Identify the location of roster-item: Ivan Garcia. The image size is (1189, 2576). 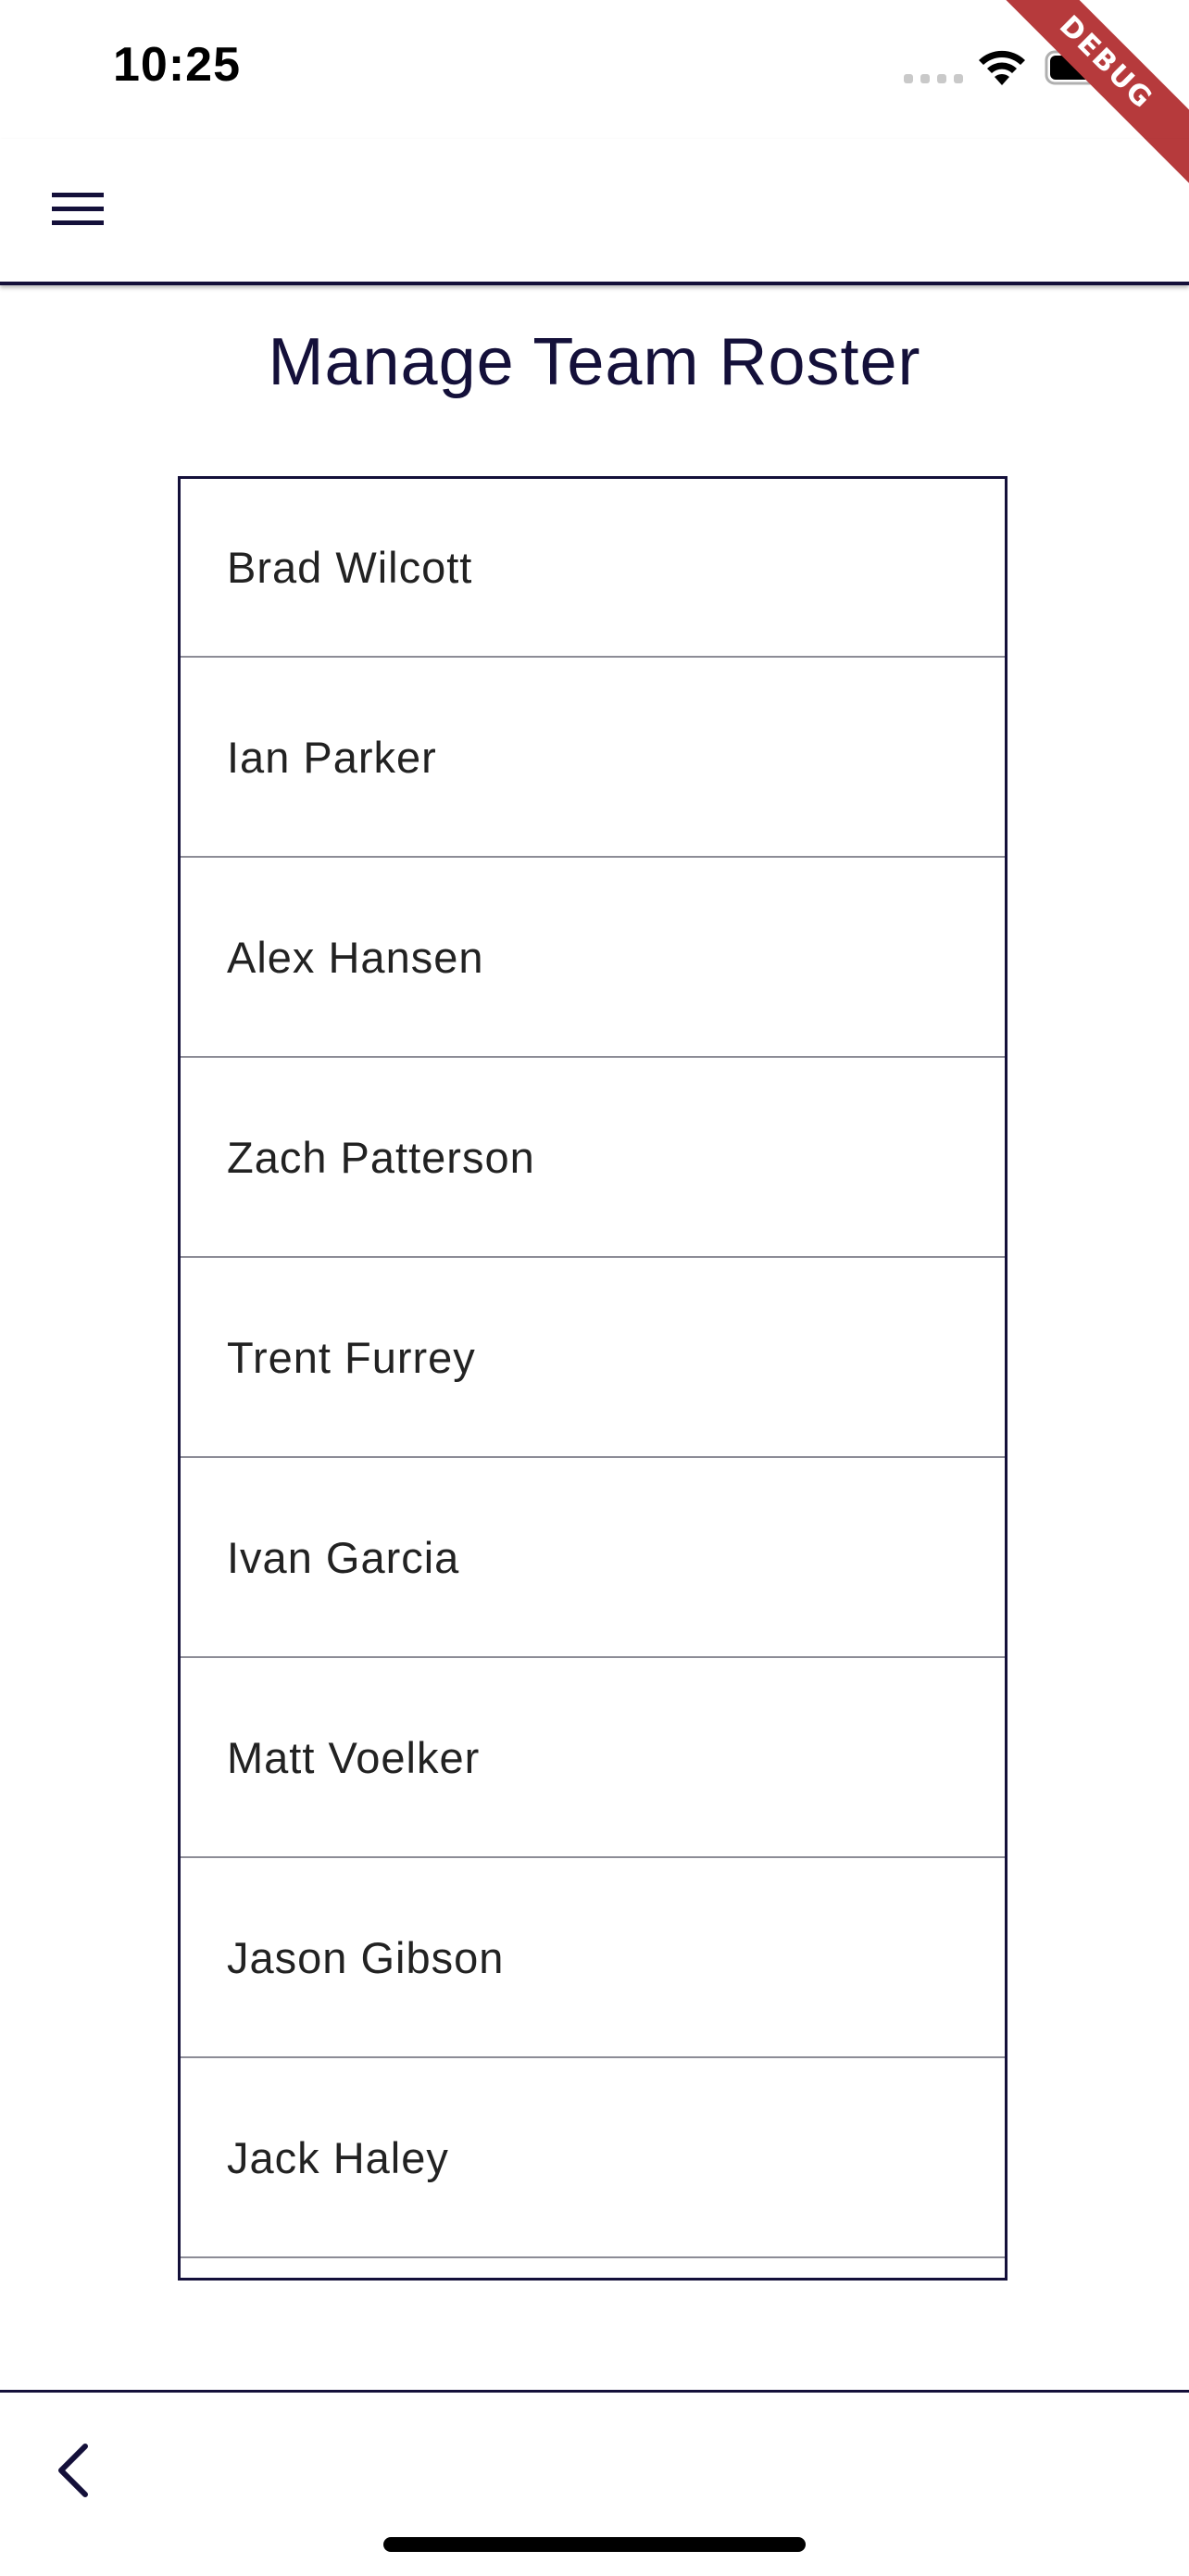
(593, 1558).